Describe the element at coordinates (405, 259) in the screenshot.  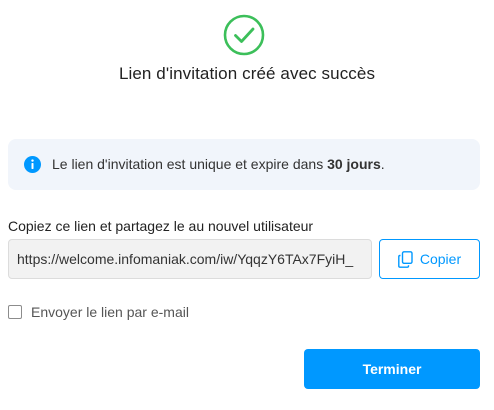
I see `copy-icon` at that location.